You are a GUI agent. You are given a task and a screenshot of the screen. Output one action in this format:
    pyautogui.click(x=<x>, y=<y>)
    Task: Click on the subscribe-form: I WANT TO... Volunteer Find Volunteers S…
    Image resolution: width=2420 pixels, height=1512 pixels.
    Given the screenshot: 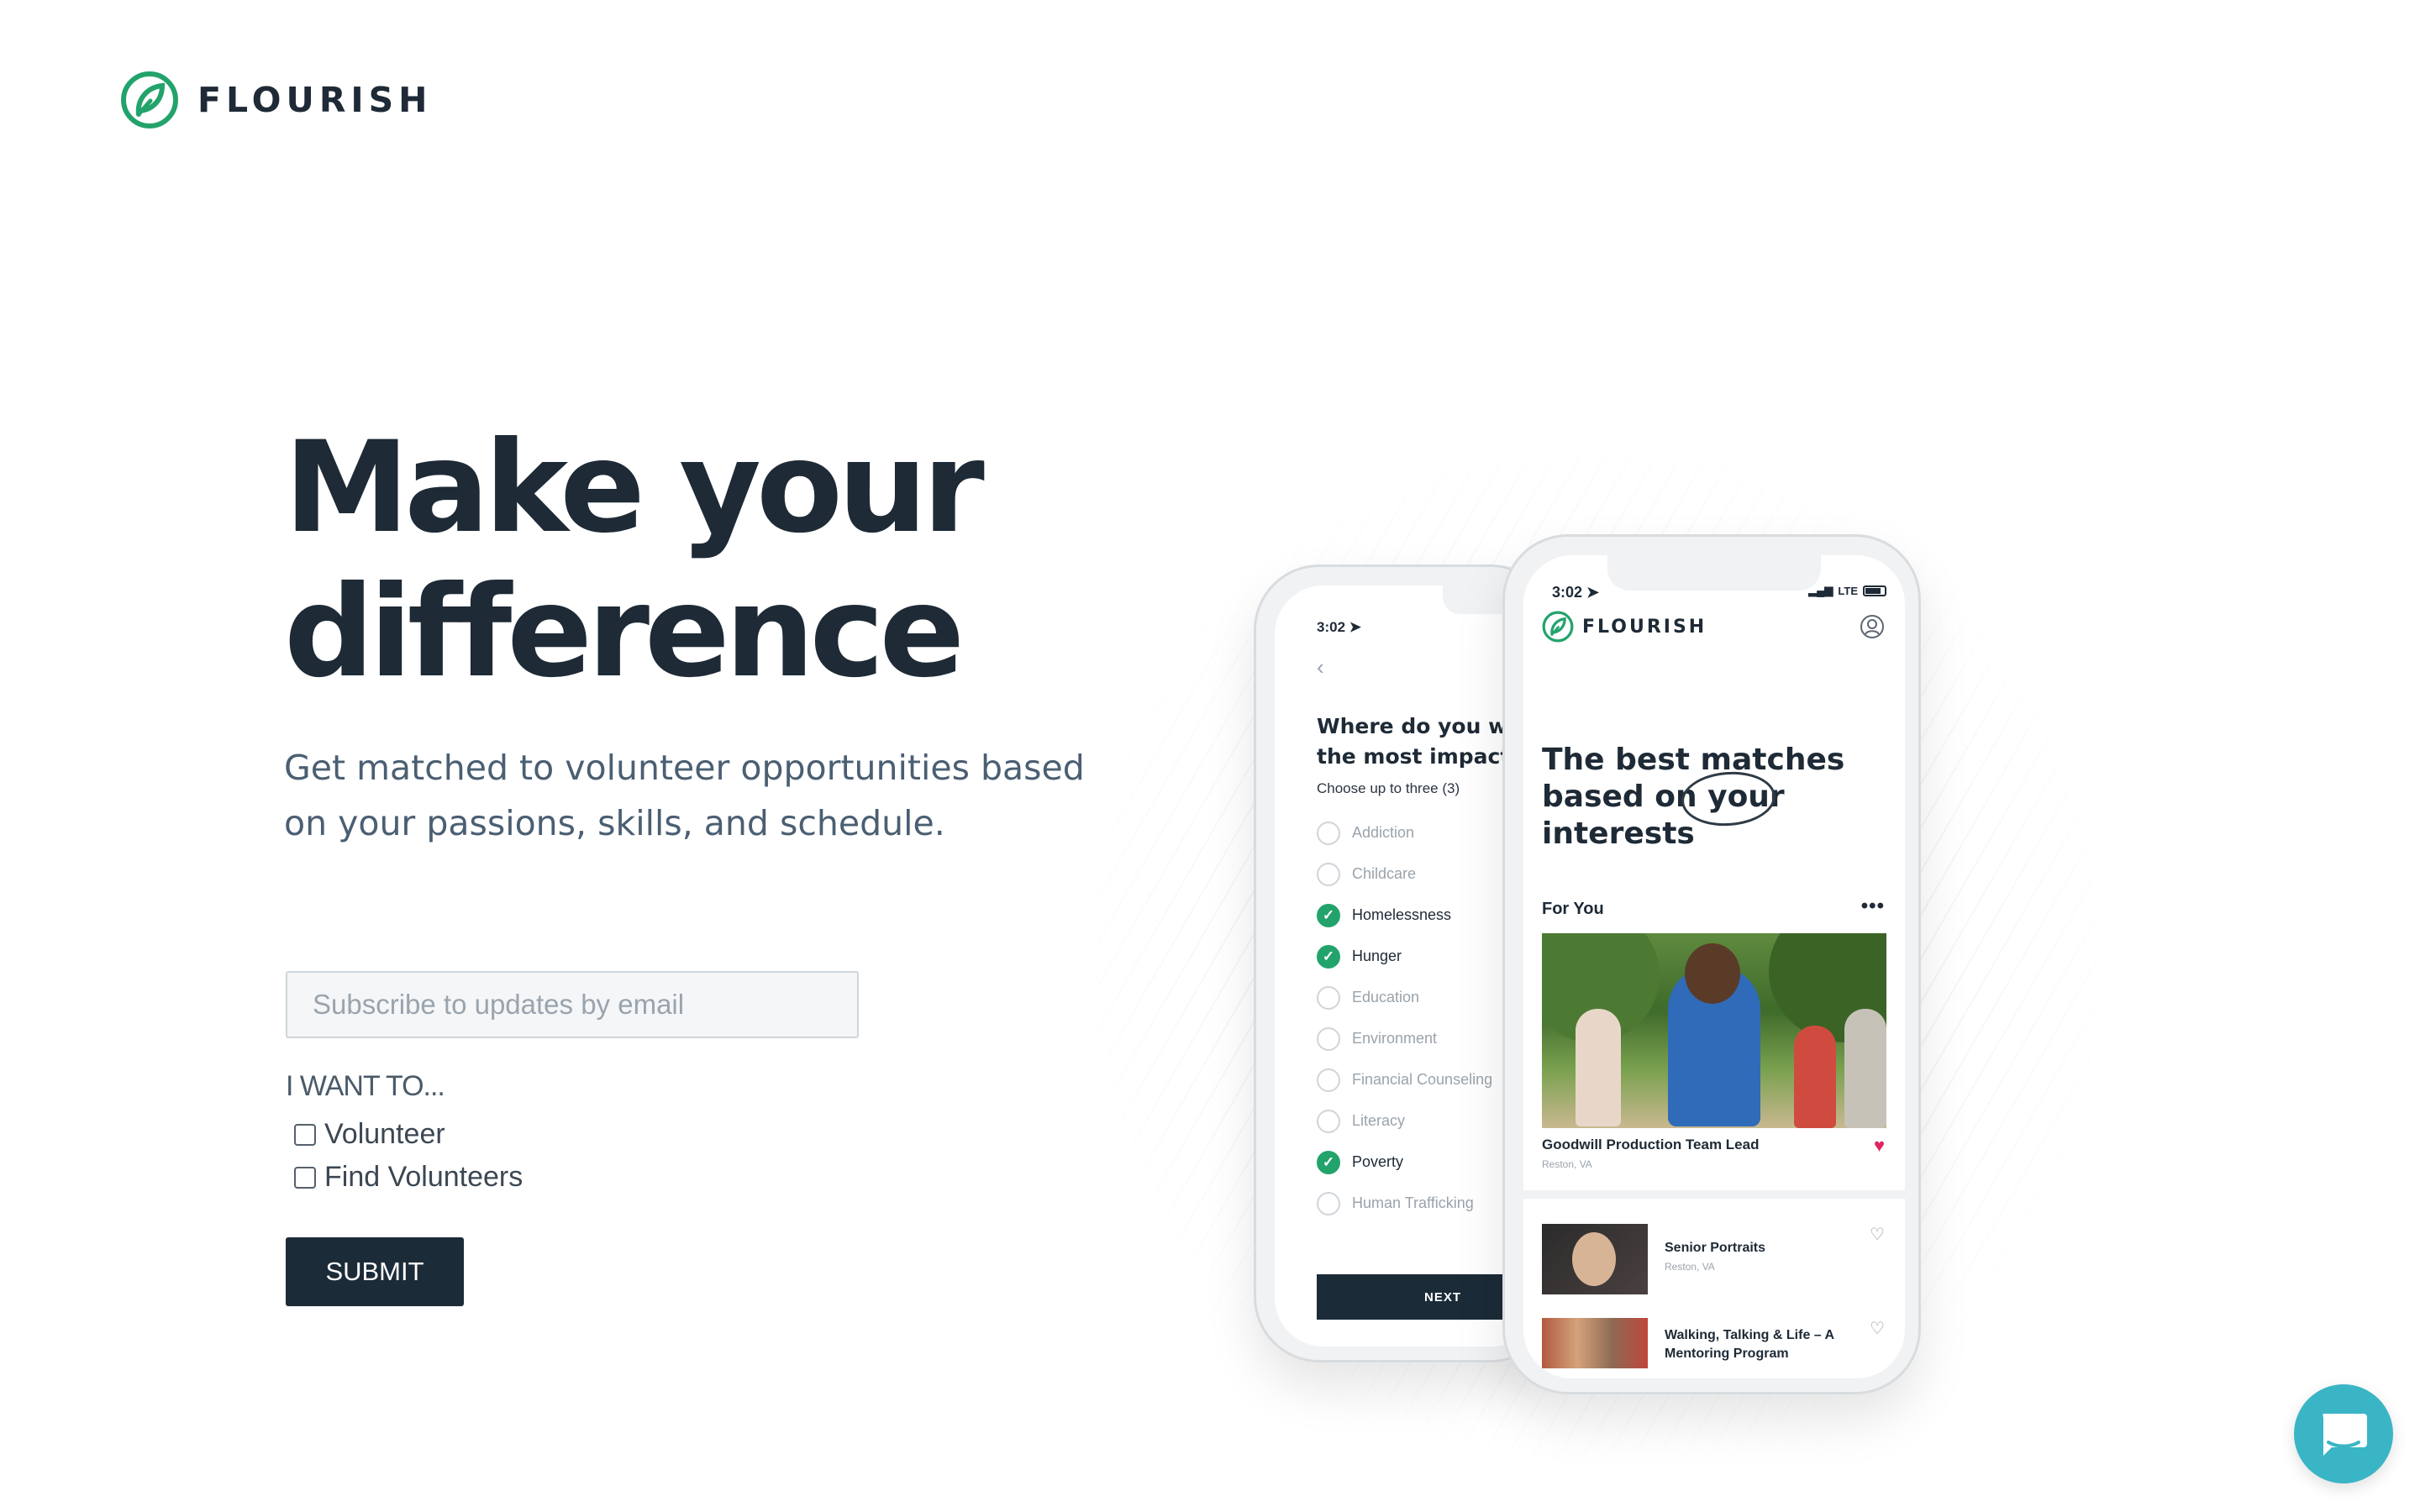 What is the action you would take?
    pyautogui.click(x=580, y=1138)
    